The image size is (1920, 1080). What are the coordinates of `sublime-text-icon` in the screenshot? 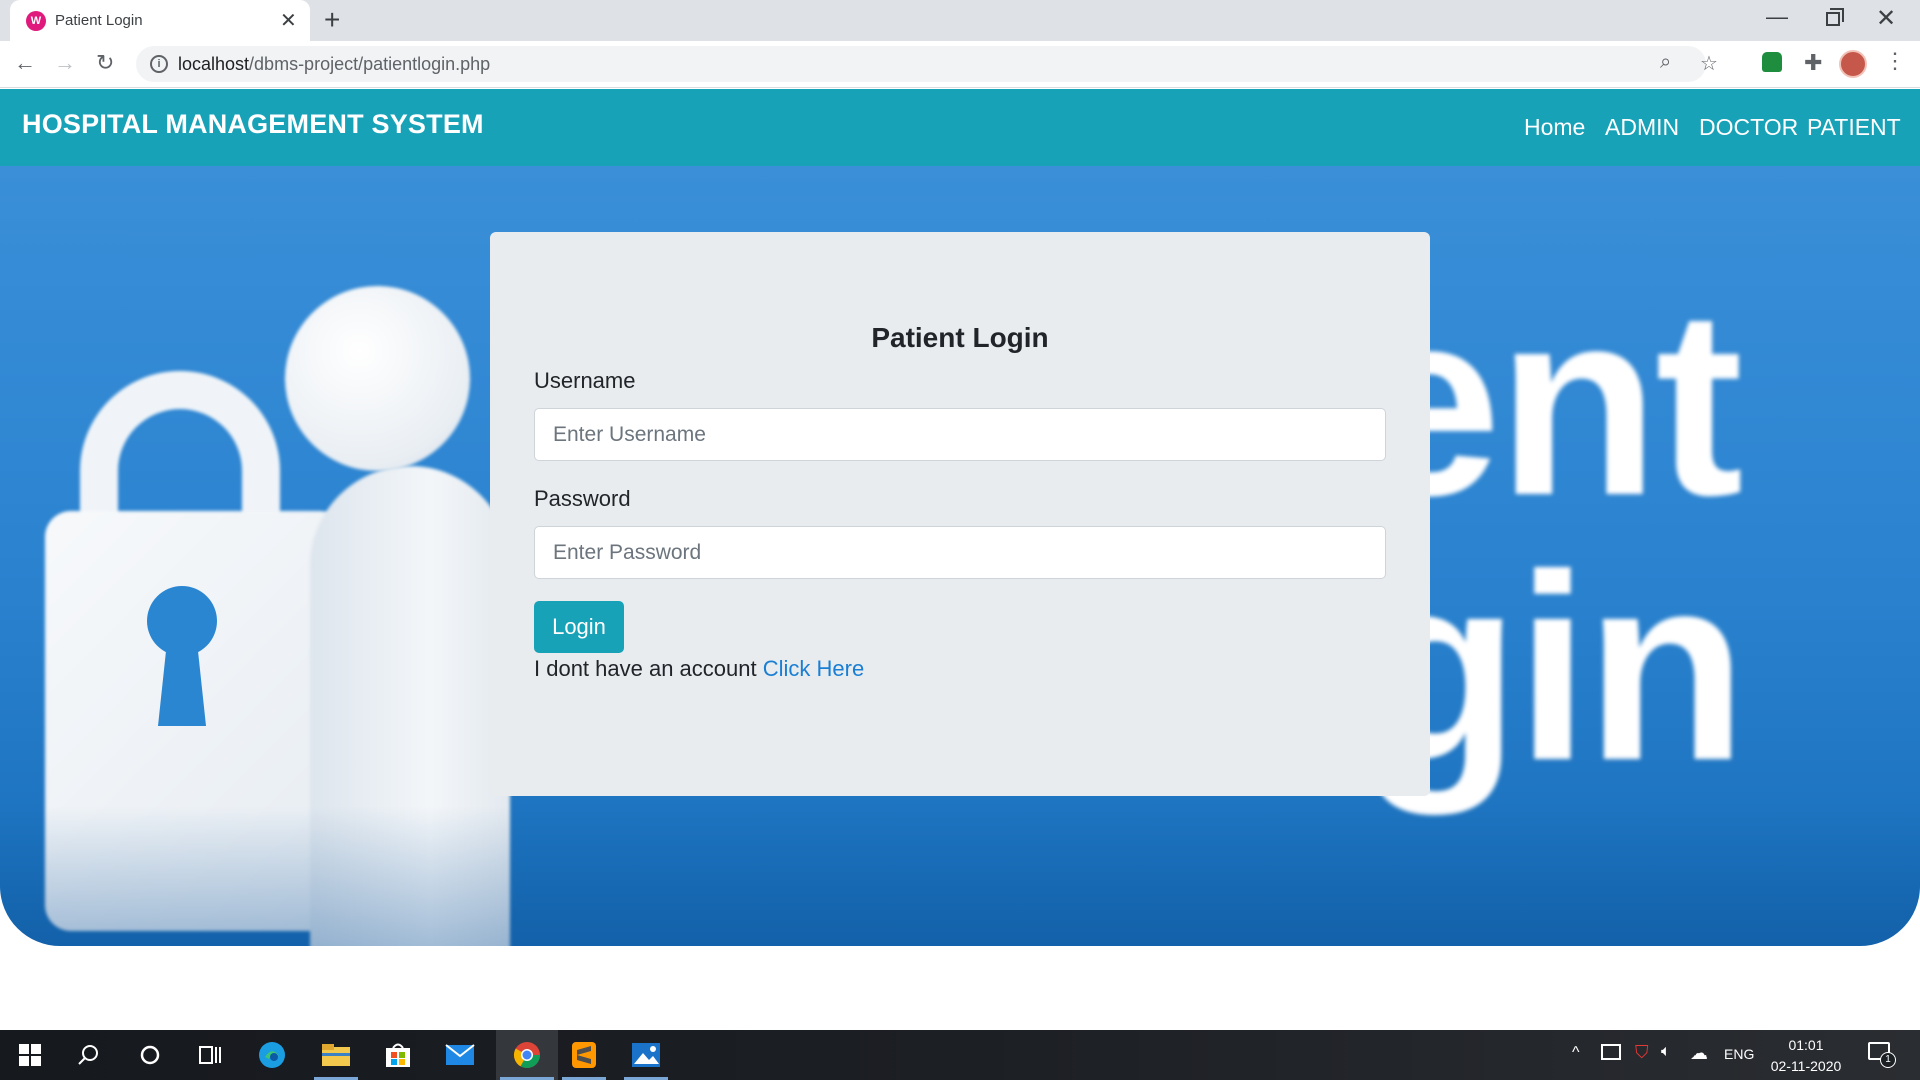 It's located at (584, 1055).